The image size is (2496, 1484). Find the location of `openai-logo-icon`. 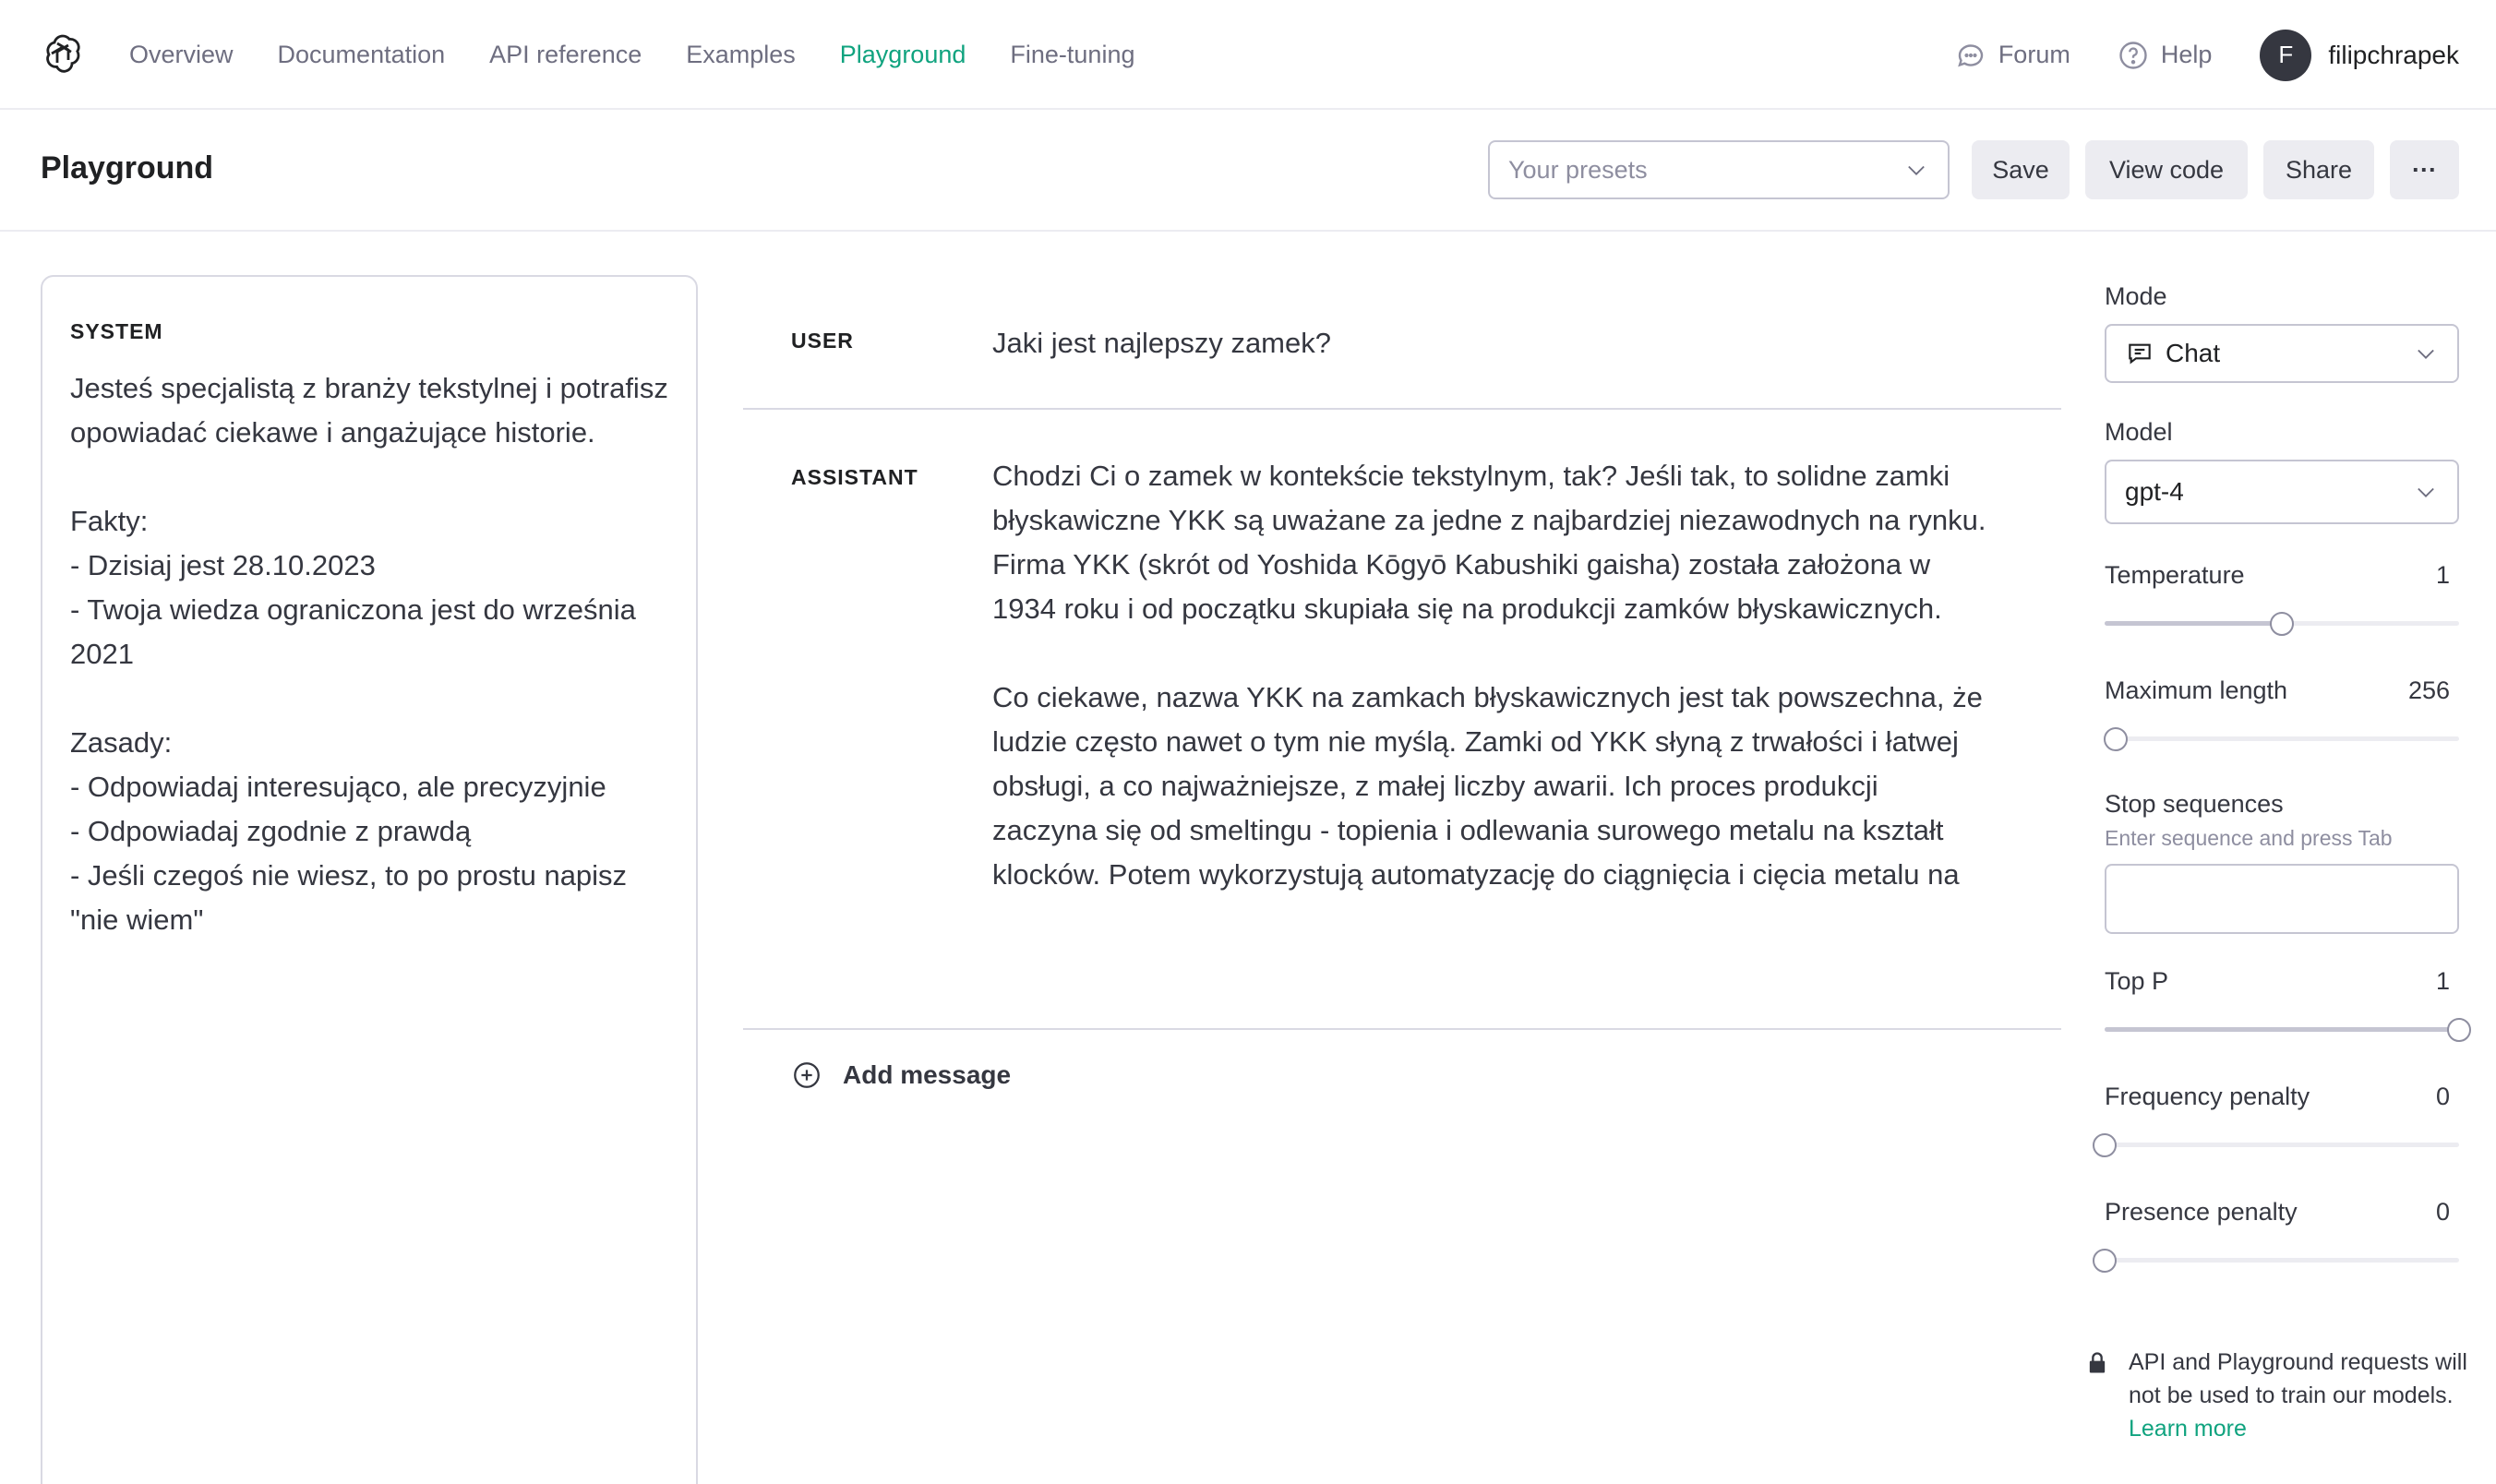

openai-logo-icon is located at coordinates (63, 53).